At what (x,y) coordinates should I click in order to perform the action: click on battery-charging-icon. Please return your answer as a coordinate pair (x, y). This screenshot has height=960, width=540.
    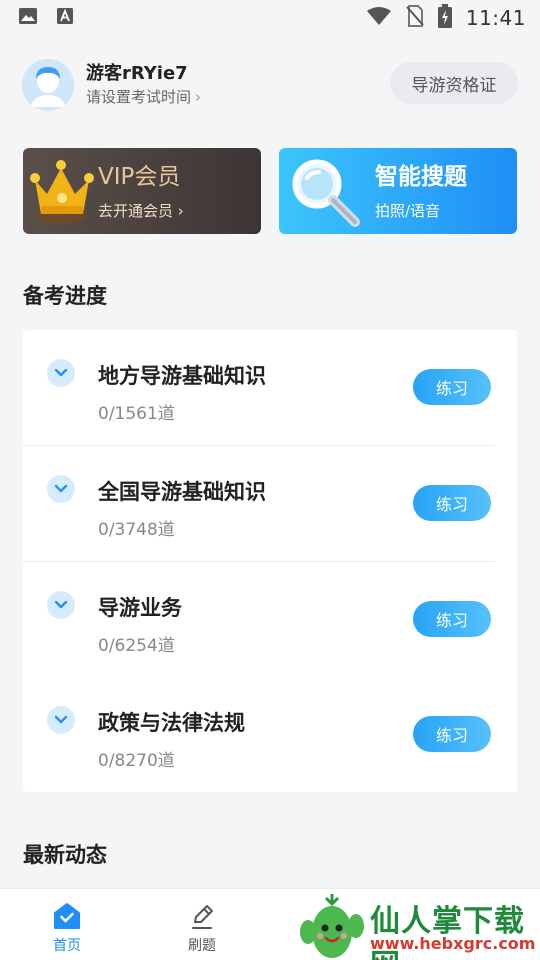
    Looking at the image, I should click on (444, 18).